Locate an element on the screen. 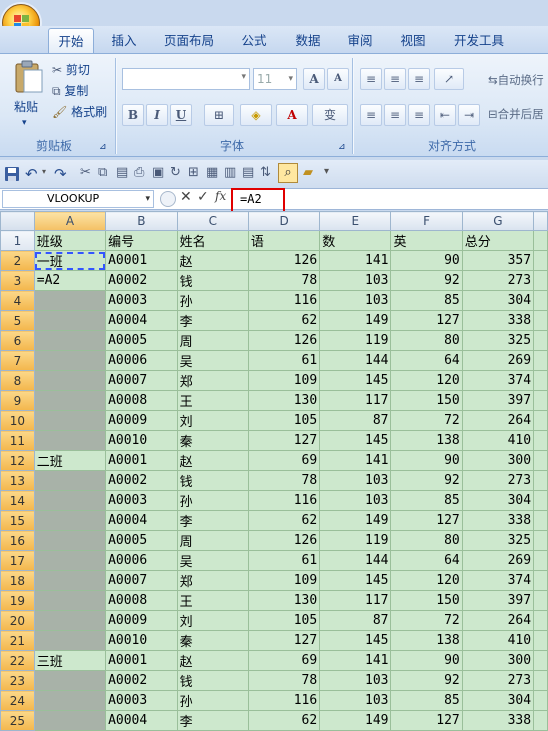  cell-g9: 397 is located at coordinates (498, 400).